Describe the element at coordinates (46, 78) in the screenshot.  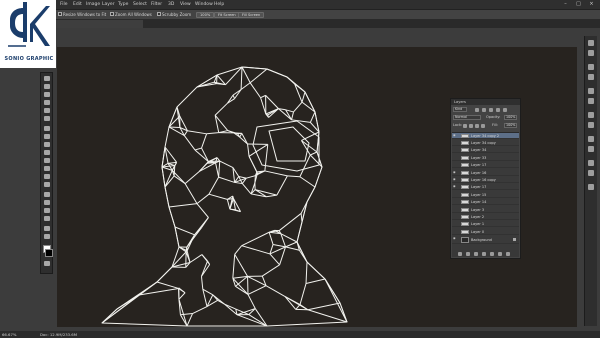
I see `move-tool-icon` at that location.